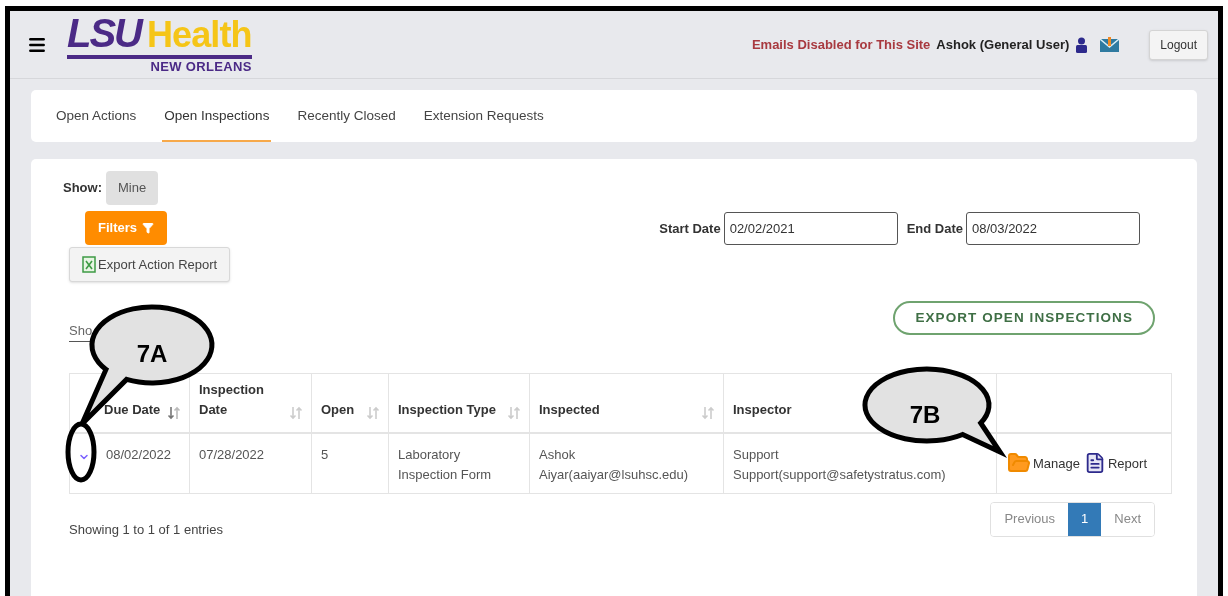 The image size is (1228, 596). I want to click on table-cell-text: 5, so click(325, 455).